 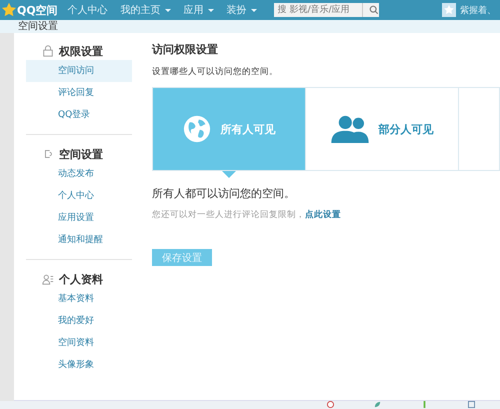 I want to click on sidebar-item: QQ登录, so click(x=79, y=115).